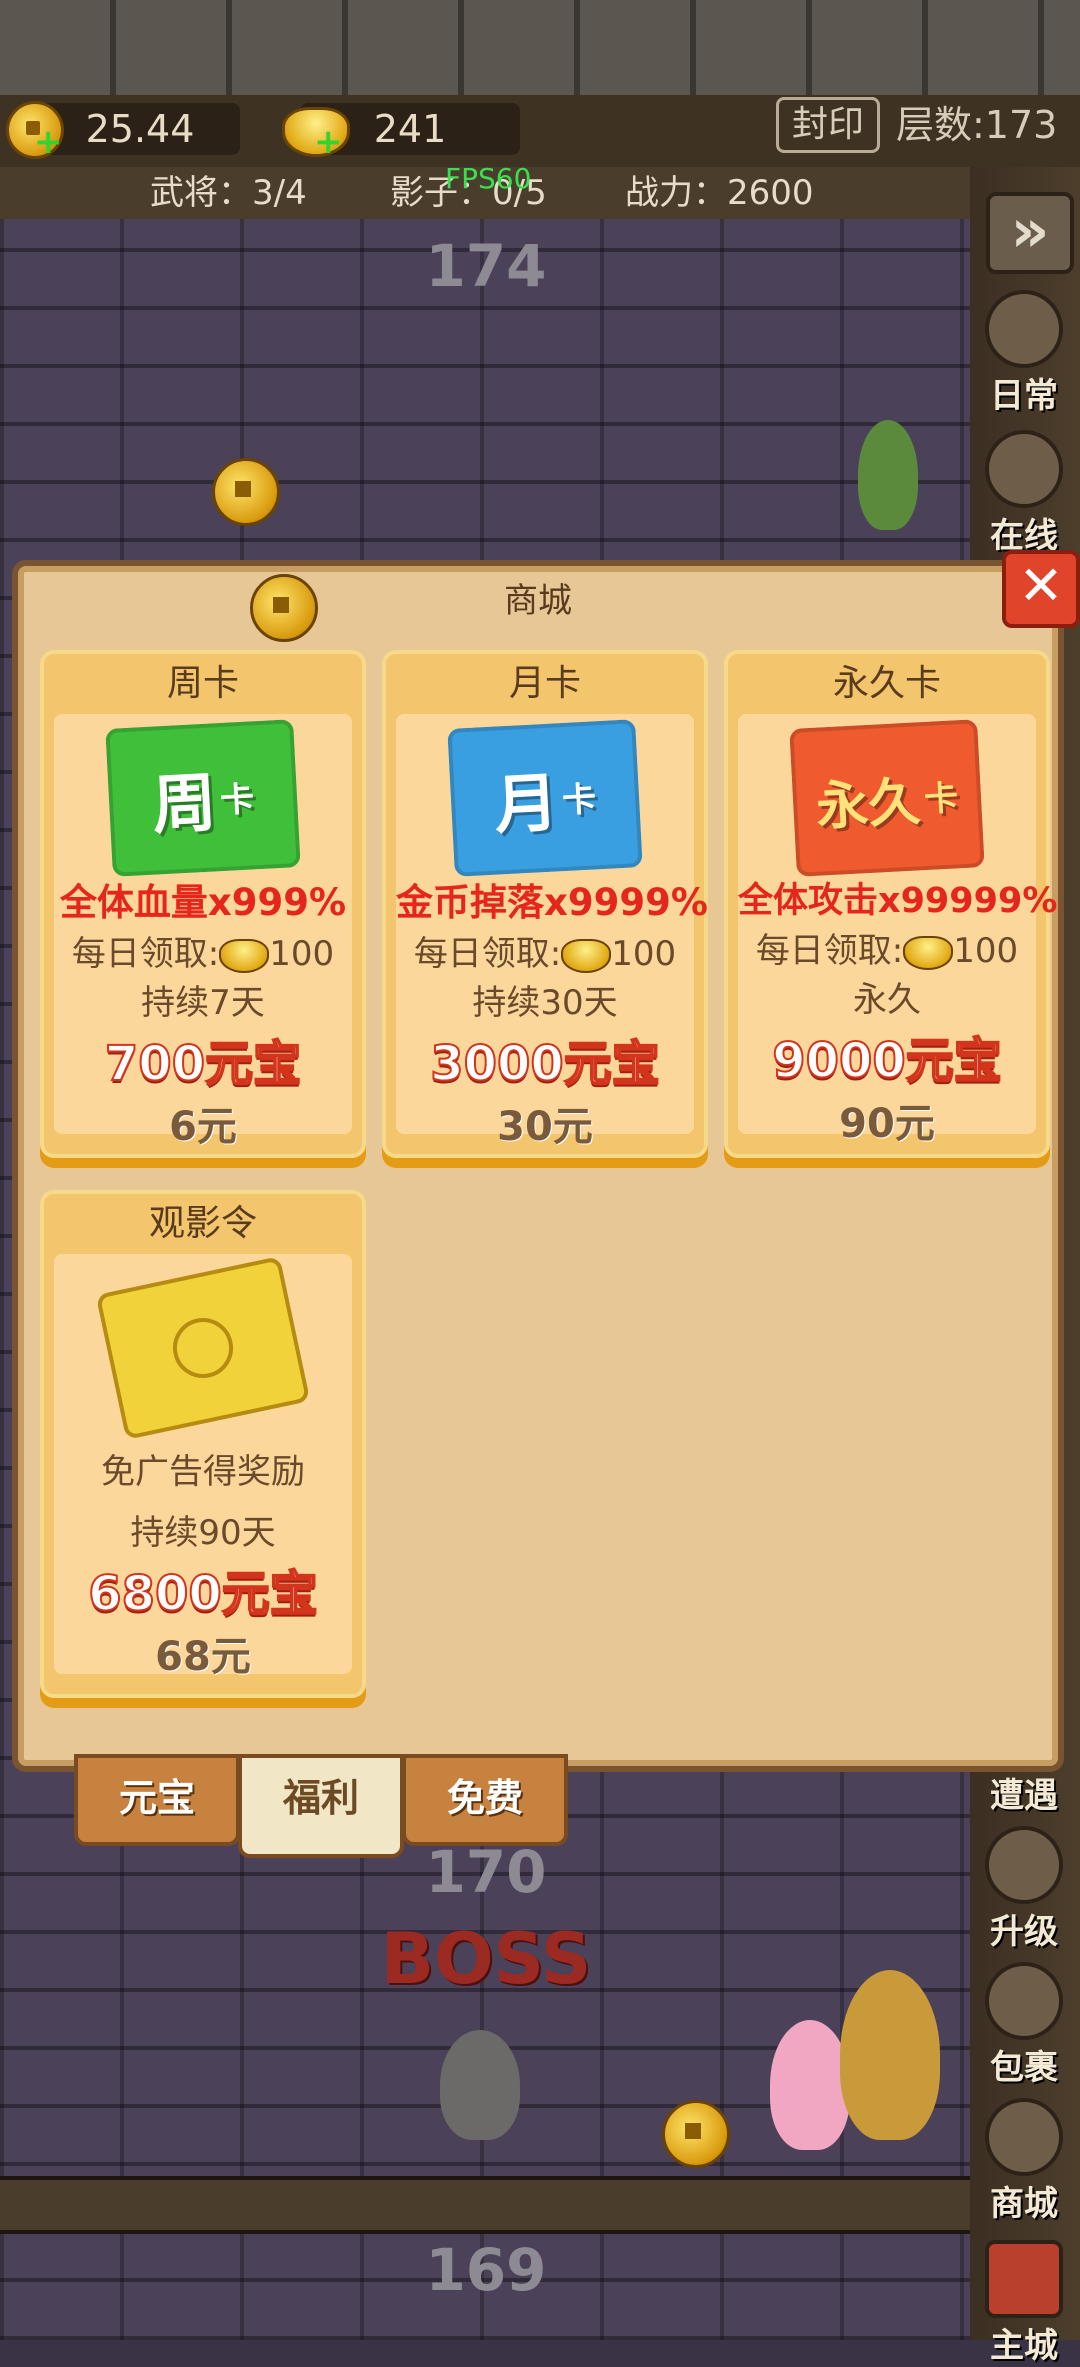 The height and width of the screenshot is (2367, 1080). Describe the element at coordinates (203, 1594) in the screenshot. I see `gold-price: 6800元宝` at that location.